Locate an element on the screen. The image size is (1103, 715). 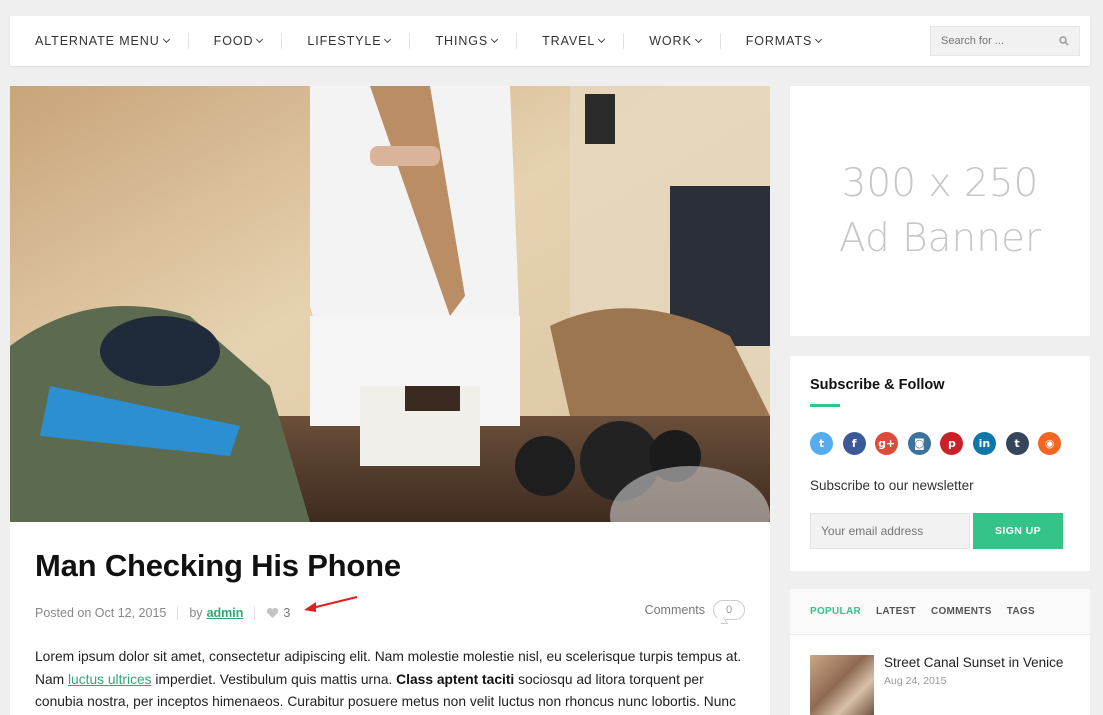
nav-item-label: WORK is located at coordinates (670, 41).